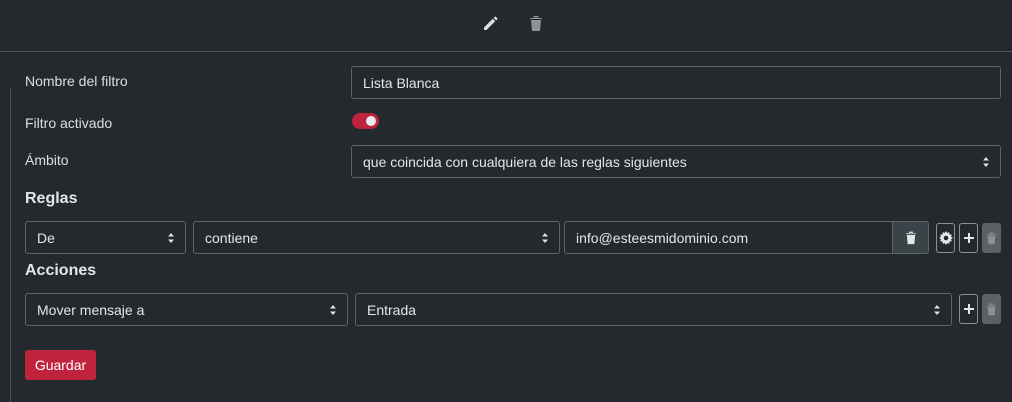 This screenshot has height=402, width=1012. I want to click on toolbar, so click(506, 26).